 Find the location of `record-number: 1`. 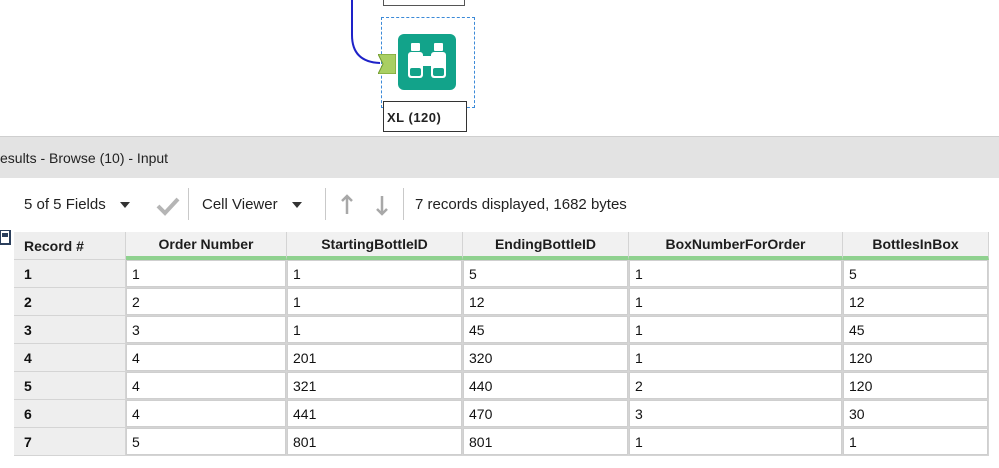

record-number: 1 is located at coordinates (70, 274).